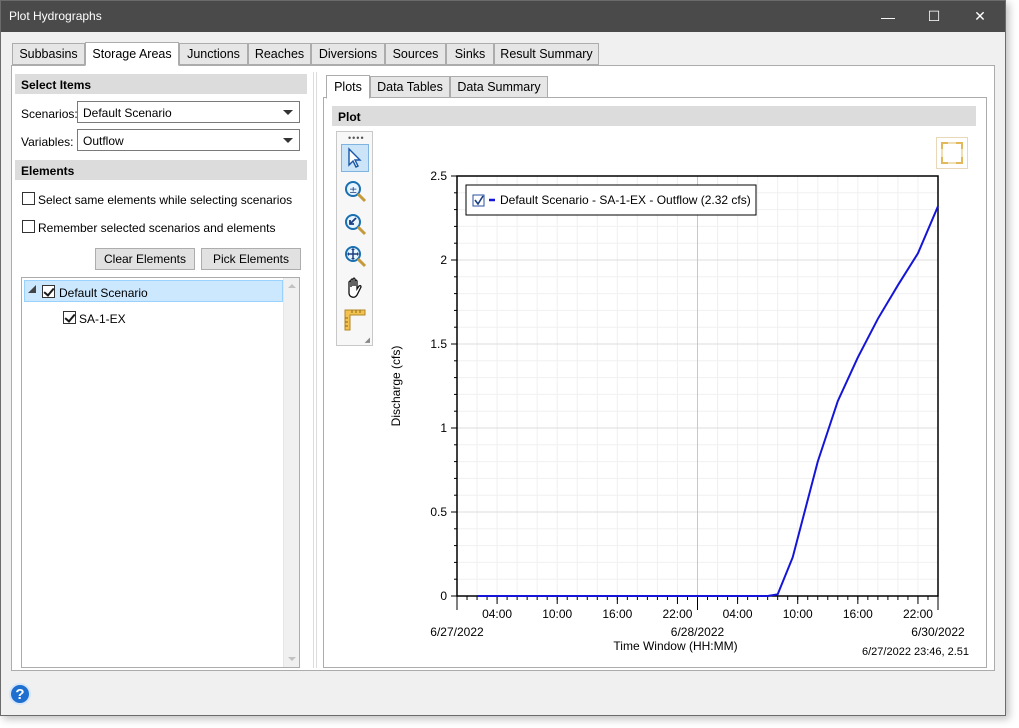  Describe the element at coordinates (443, 596) in the screenshot. I see `y-tick-label: 0` at that location.